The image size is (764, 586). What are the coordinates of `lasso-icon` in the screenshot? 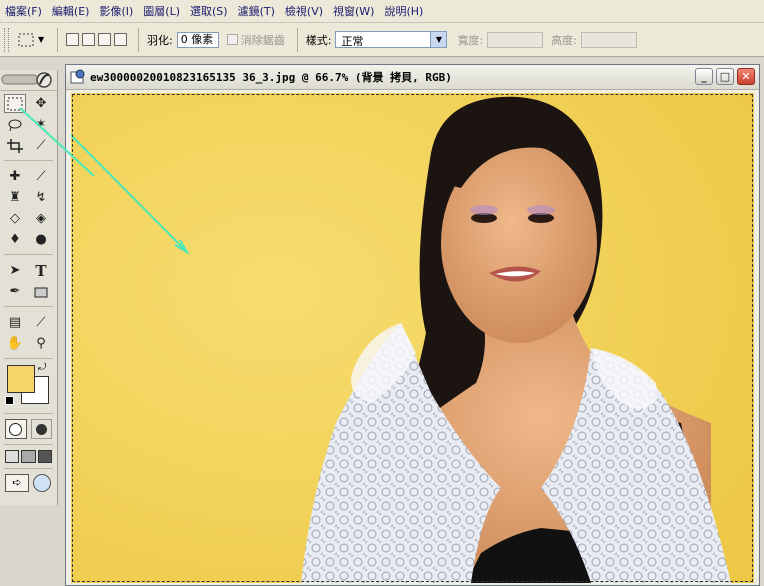 It's located at (15, 124).